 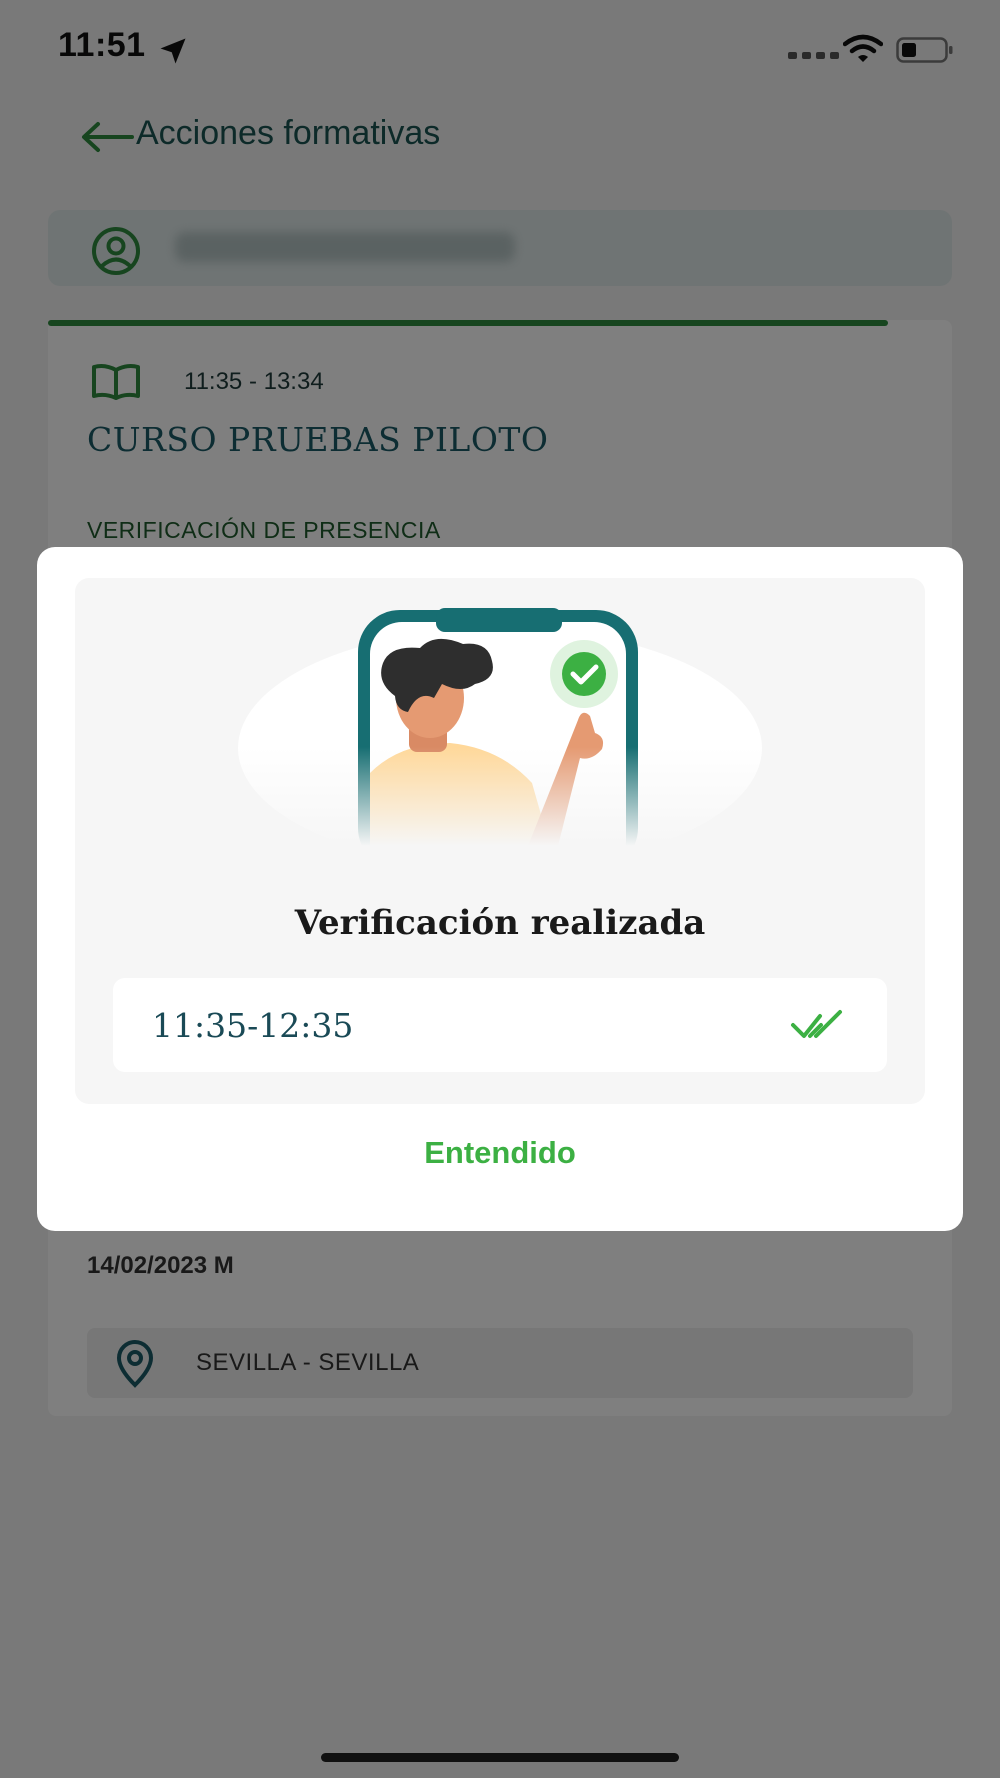 What do you see at coordinates (500, 722) in the screenshot?
I see `person-pointing-at-phone-with-check-icon` at bounding box center [500, 722].